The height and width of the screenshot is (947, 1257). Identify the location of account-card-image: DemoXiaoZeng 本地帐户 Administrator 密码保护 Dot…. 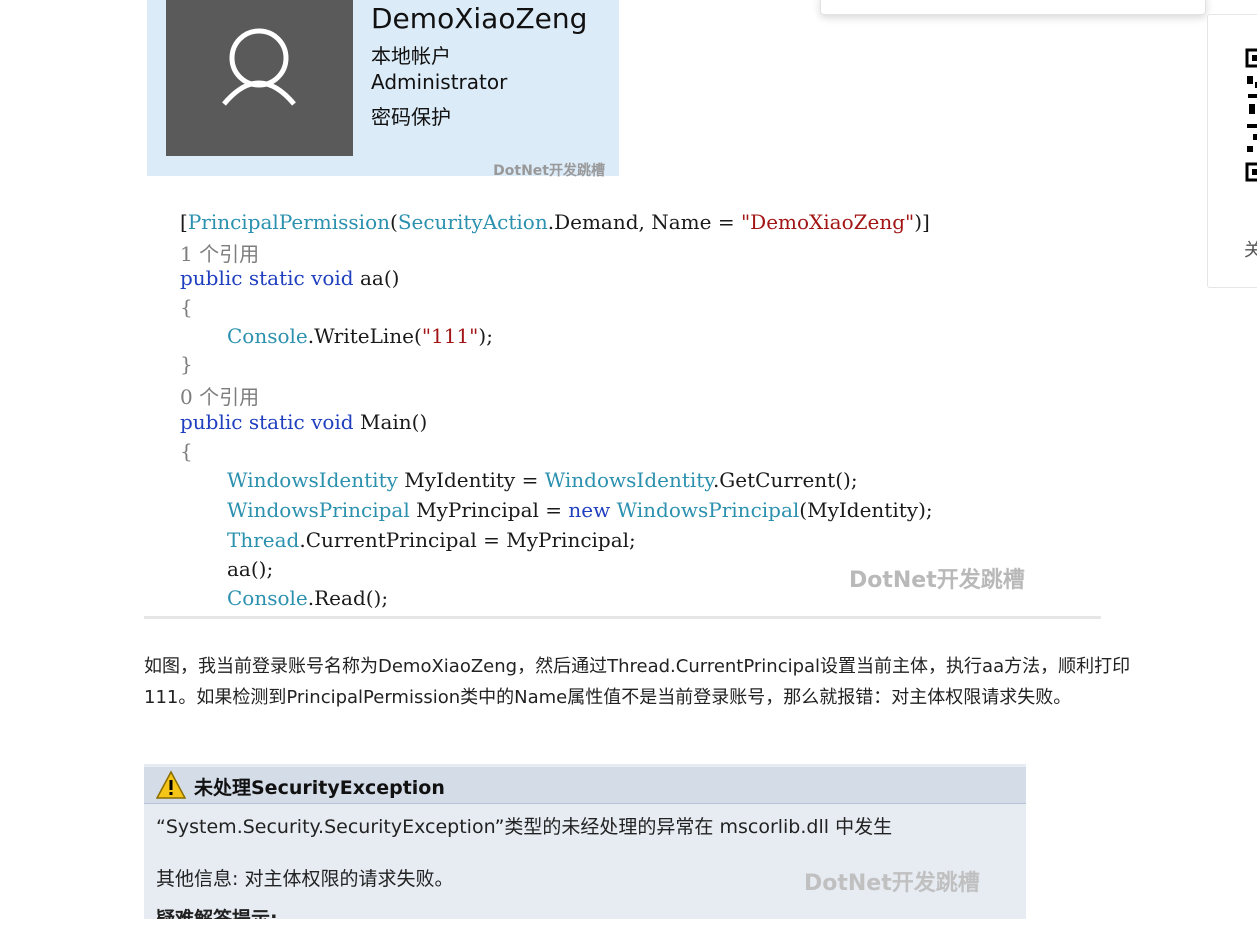
(383, 89).